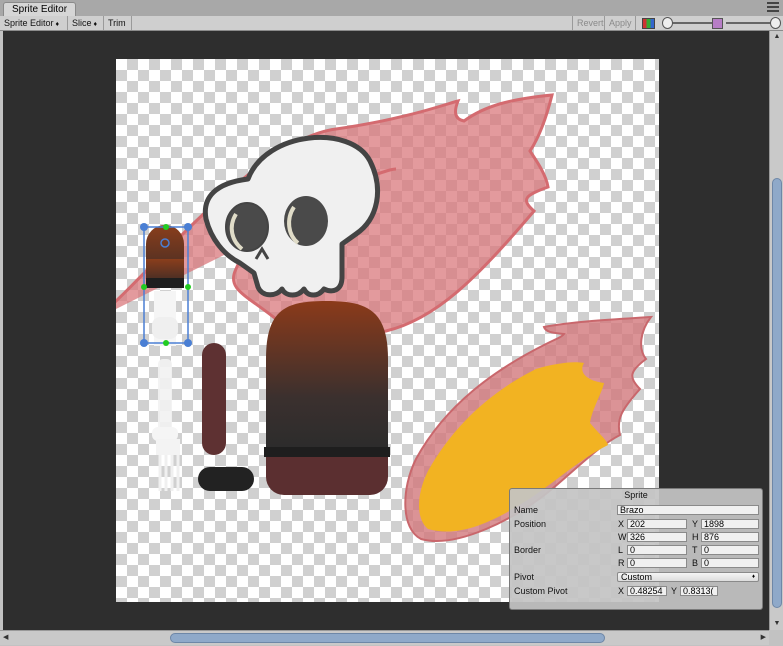  I want to click on color-channel-toggle-icon, so click(648, 23).